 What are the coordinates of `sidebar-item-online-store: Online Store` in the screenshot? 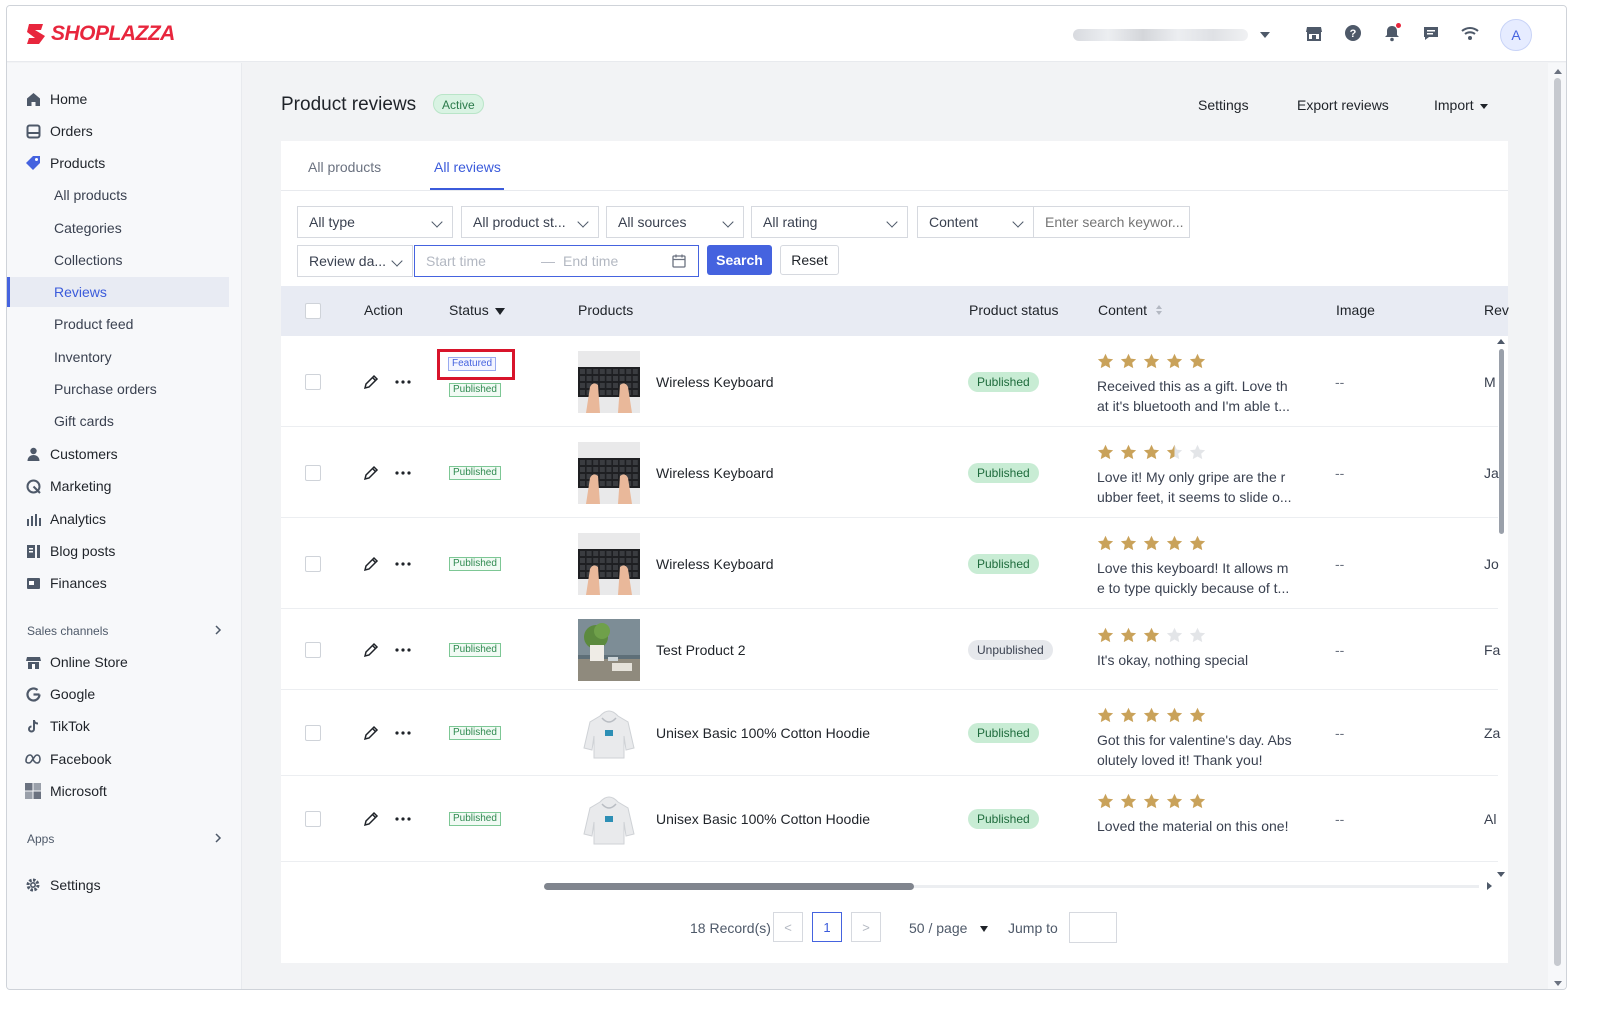 It's located at (118, 662).